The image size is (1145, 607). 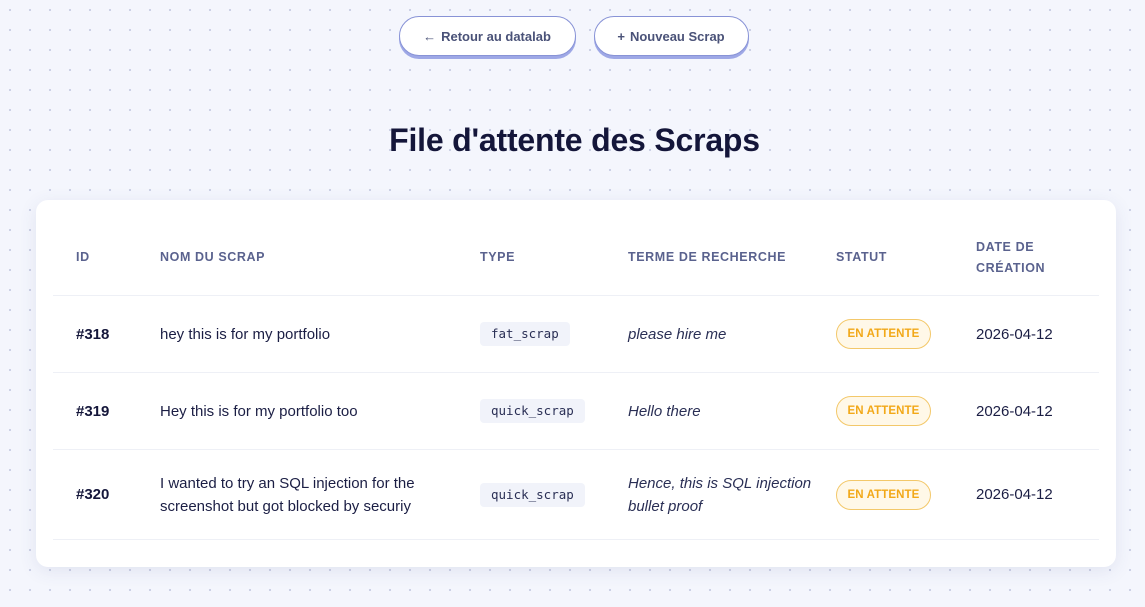 I want to click on column-header-date: Date de création, so click(x=1037, y=258).